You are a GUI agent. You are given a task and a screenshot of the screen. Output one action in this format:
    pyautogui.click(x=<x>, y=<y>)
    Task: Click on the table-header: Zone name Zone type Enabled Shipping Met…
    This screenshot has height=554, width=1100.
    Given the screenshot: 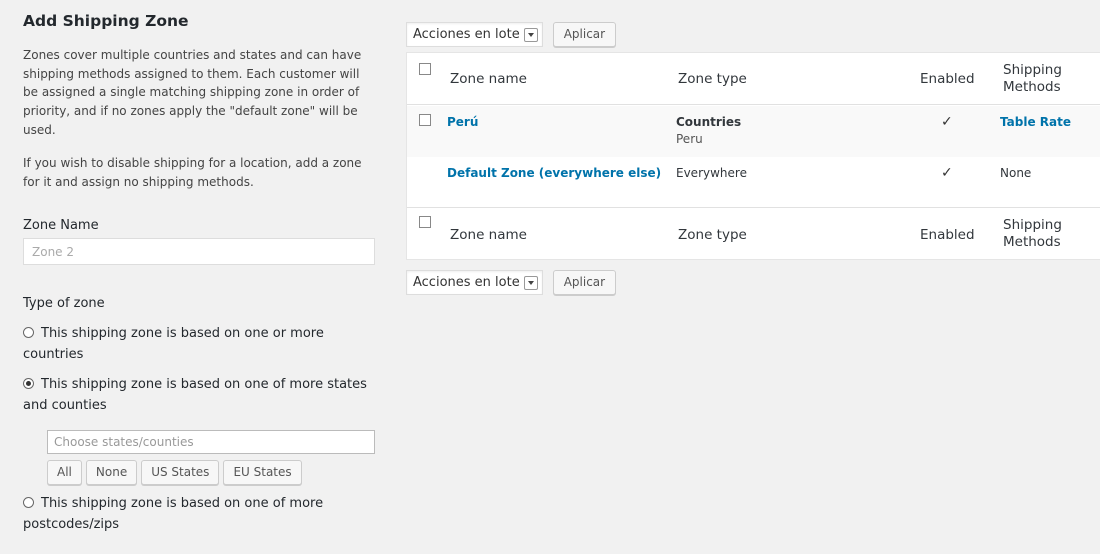 What is the action you would take?
    pyautogui.click(x=753, y=79)
    